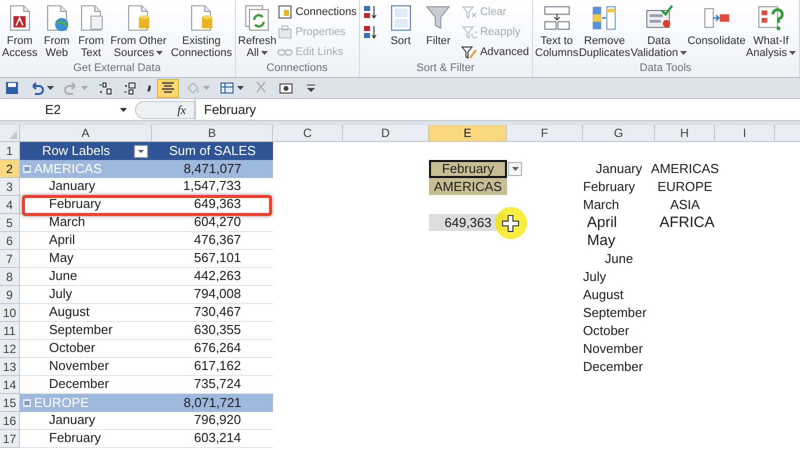 This screenshot has width=800, height=450. I want to click on button-label: Duplicates, so click(604, 53).